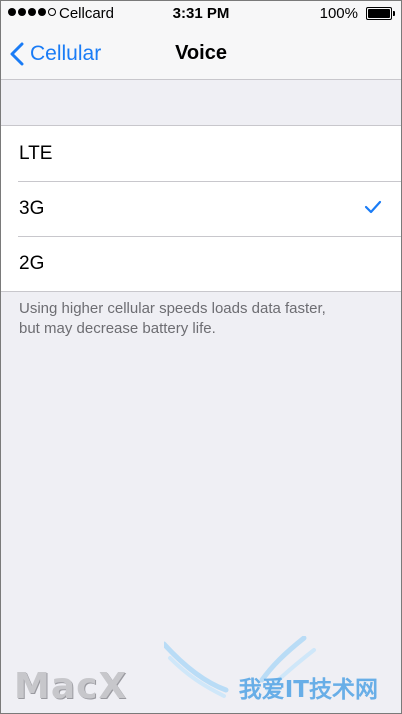  I want to click on status-bar: Cellcard 3:31 PM 100%, so click(201, 15).